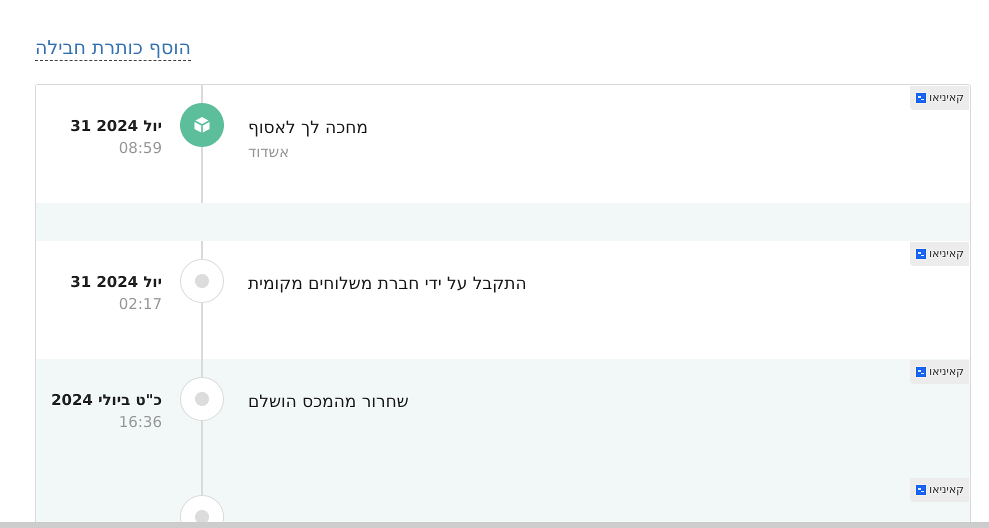 Image resolution: width=989 pixels, height=528 pixels. Describe the element at coordinates (202, 125) in the screenshot. I see `cube-icon` at that location.